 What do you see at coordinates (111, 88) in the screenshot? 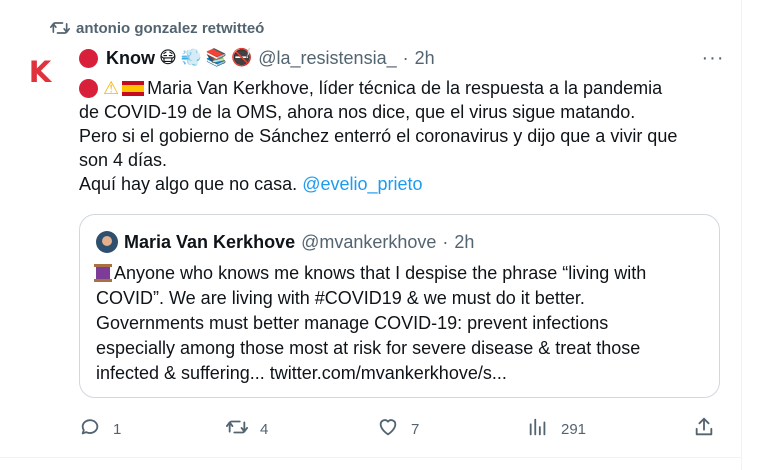
I see `warning-icon: ⚠` at bounding box center [111, 88].